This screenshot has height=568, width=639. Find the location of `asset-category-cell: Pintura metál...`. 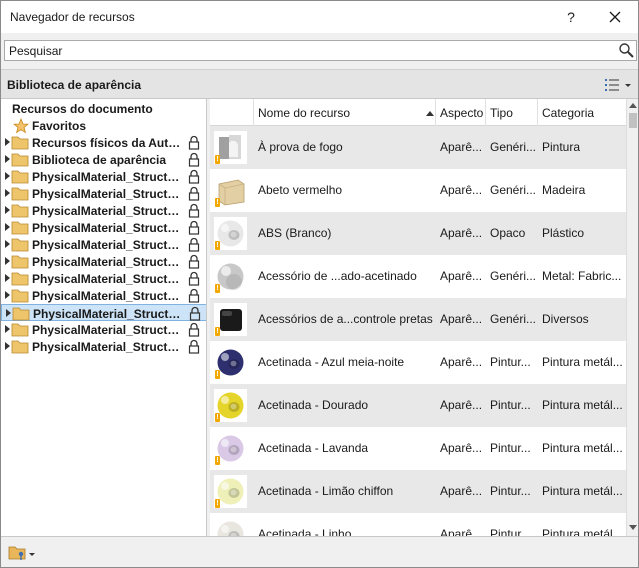

asset-category-cell: Pintura metál... is located at coordinates (582, 448).